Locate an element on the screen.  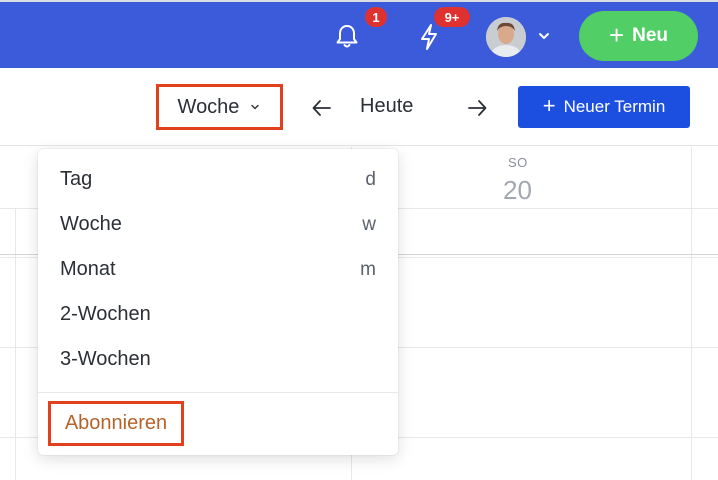
activity-badge: 9+ is located at coordinates (452, 17).